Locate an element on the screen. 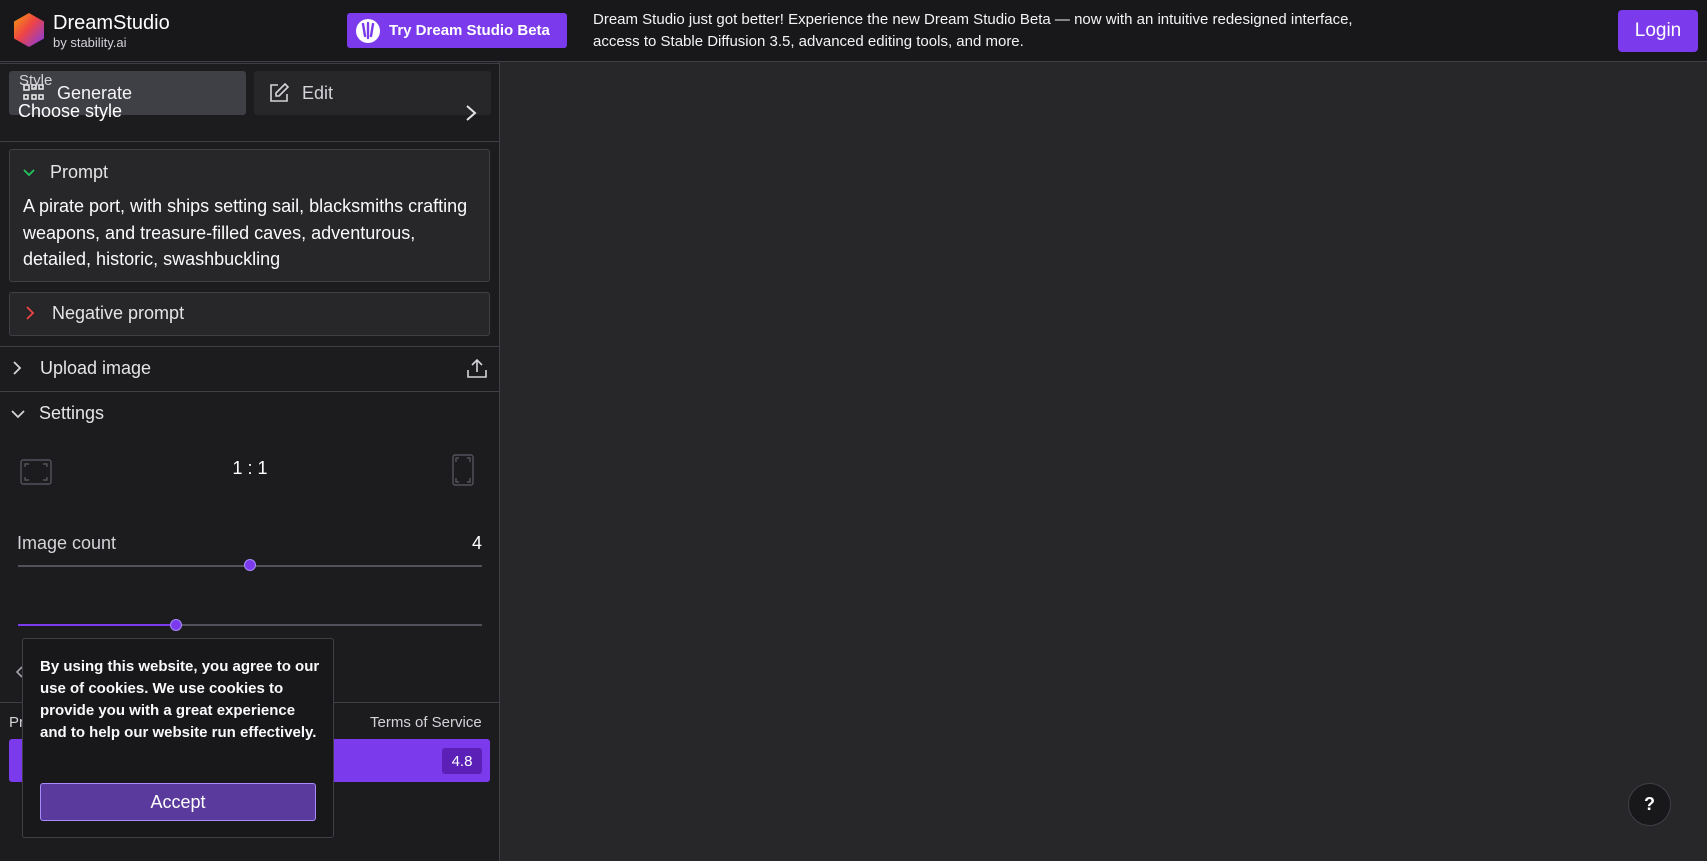 This screenshot has width=1707, height=861. credit-cost-badge: 4.8 is located at coordinates (462, 761).